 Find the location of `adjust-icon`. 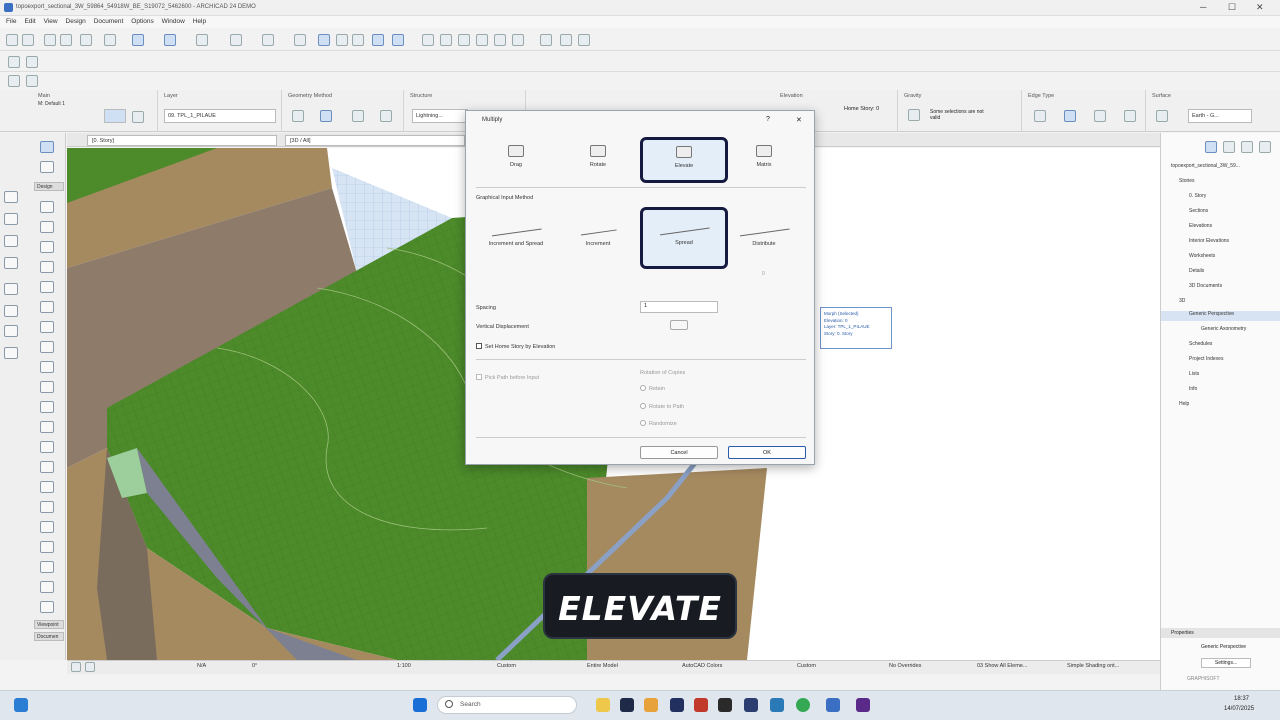

adjust-icon is located at coordinates (518, 40).